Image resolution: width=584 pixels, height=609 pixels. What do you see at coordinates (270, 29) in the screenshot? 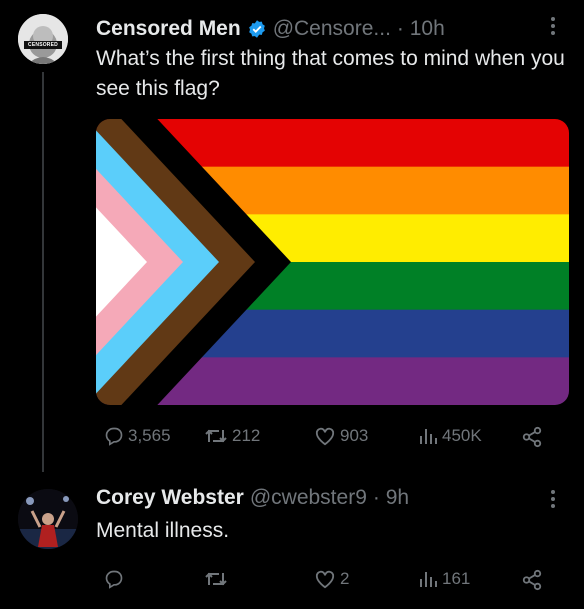
I see `tweet-header: Censored Men @Censore... · 10h` at bounding box center [270, 29].